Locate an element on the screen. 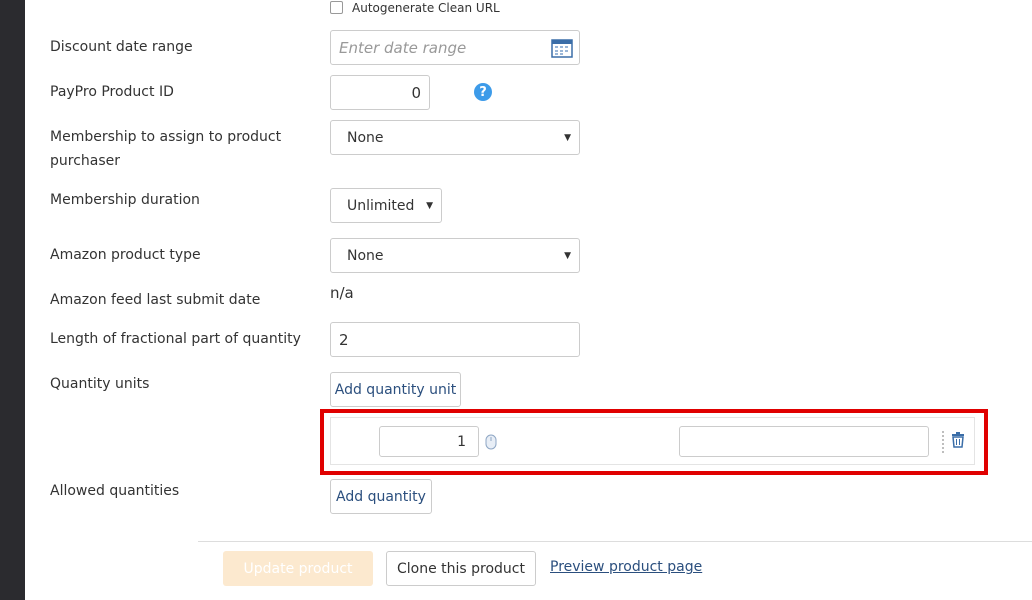  membership-select: None ▼ is located at coordinates (455, 137).